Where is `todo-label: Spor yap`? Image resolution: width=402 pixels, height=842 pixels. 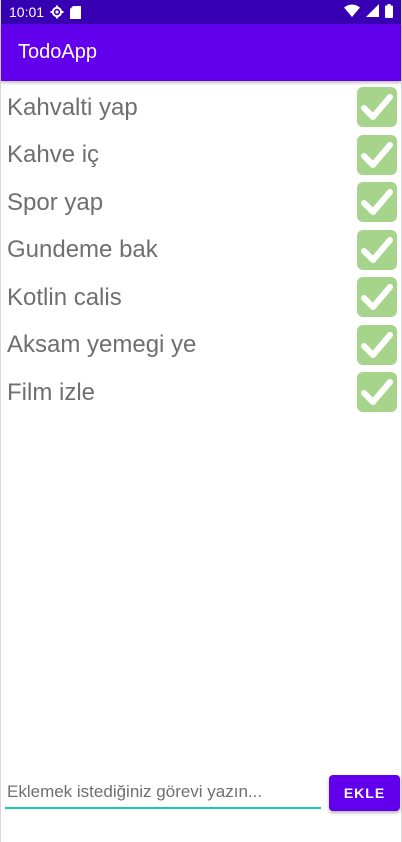
todo-label: Spor yap is located at coordinates (55, 202).